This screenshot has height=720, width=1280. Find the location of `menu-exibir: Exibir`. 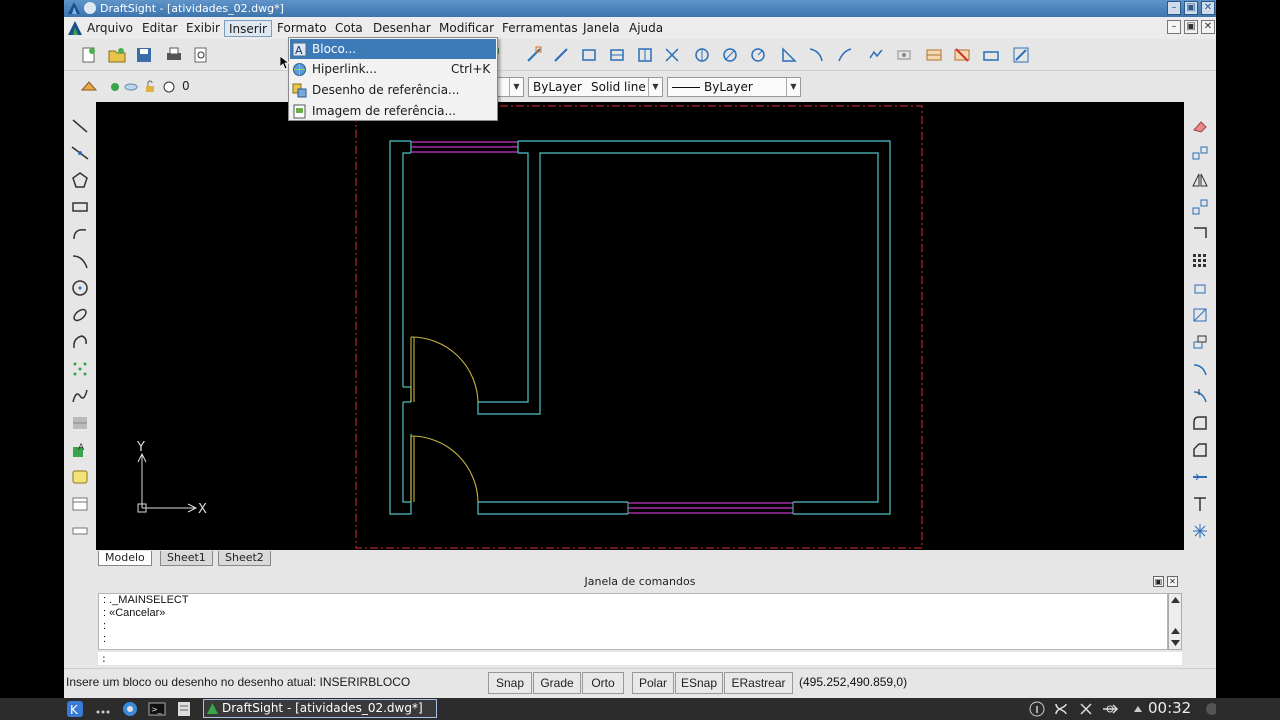

menu-exibir: Exibir is located at coordinates (203, 28).